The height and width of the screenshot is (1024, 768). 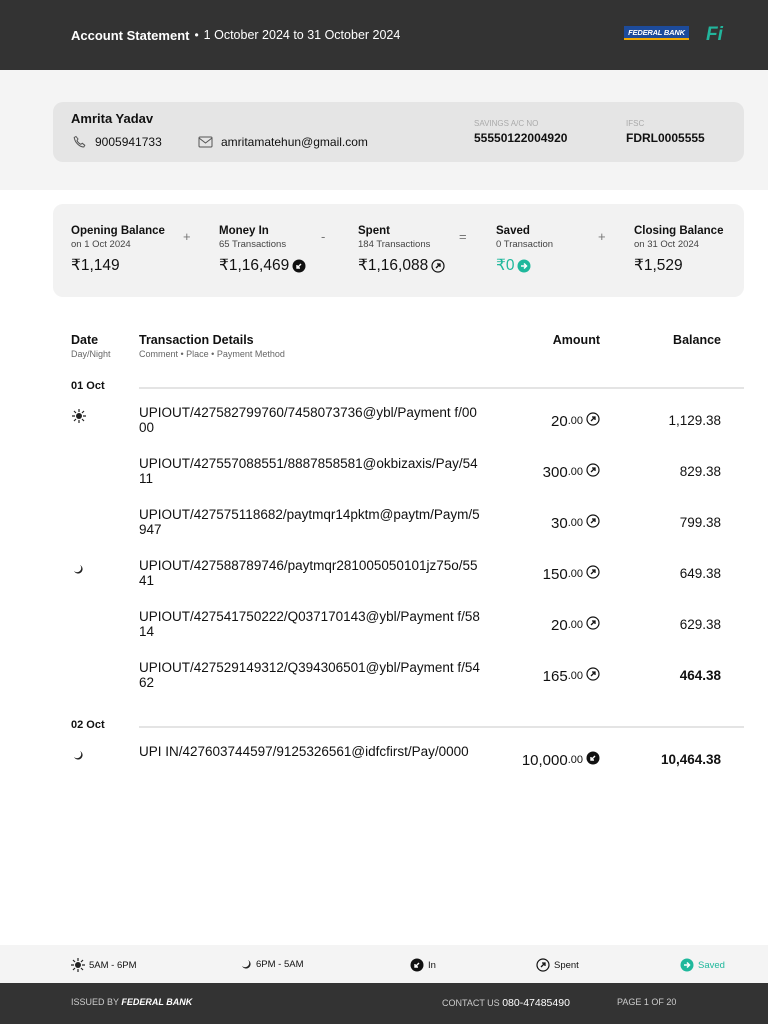 What do you see at coordinates (561, 760) in the screenshot?
I see `transaction-amount: 10,000.00` at bounding box center [561, 760].